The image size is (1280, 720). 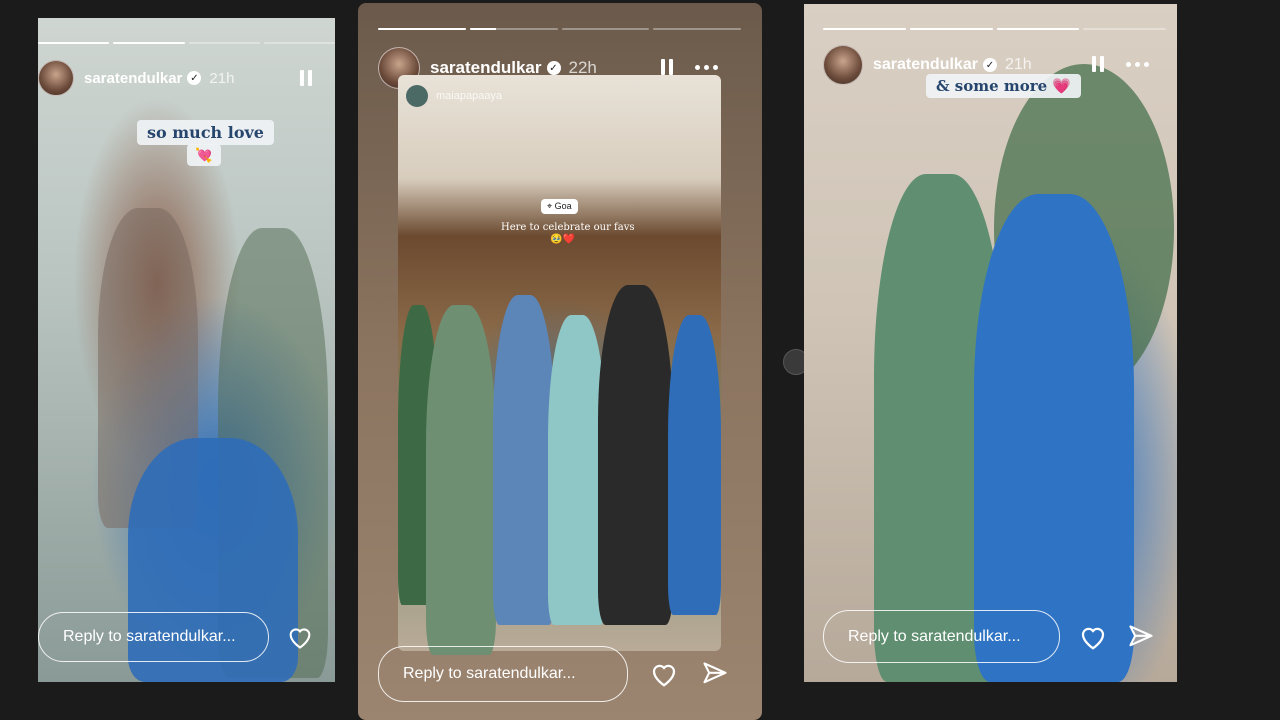 I want to click on caption-emoji: 🥹❤️, so click(x=562, y=239).